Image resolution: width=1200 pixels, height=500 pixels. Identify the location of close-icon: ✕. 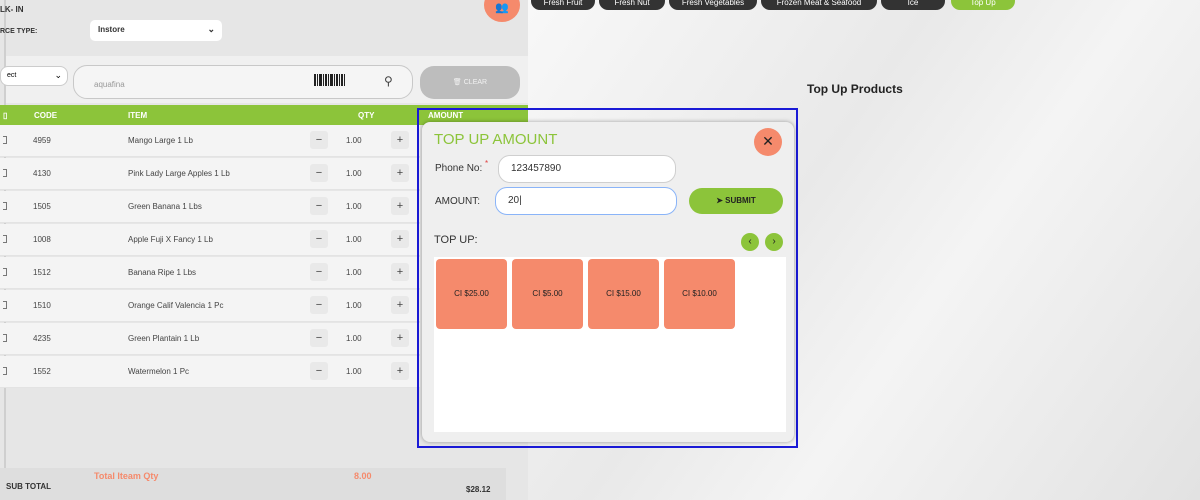
(768, 142).